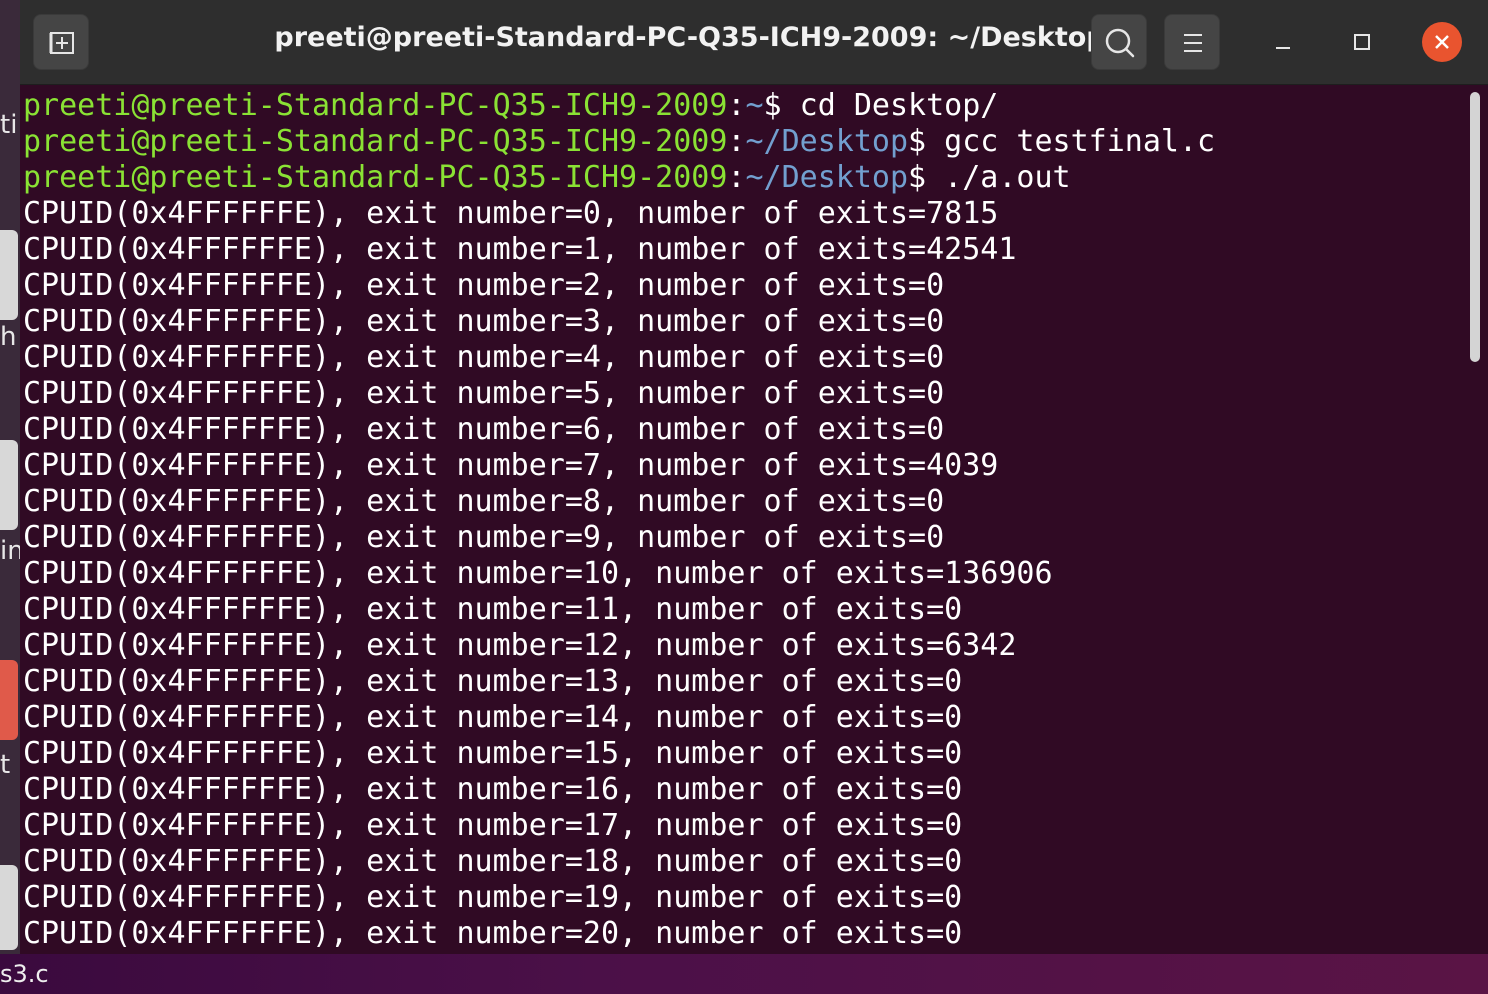  Describe the element at coordinates (1283, 48) in the screenshot. I see `minimize-icon` at that location.